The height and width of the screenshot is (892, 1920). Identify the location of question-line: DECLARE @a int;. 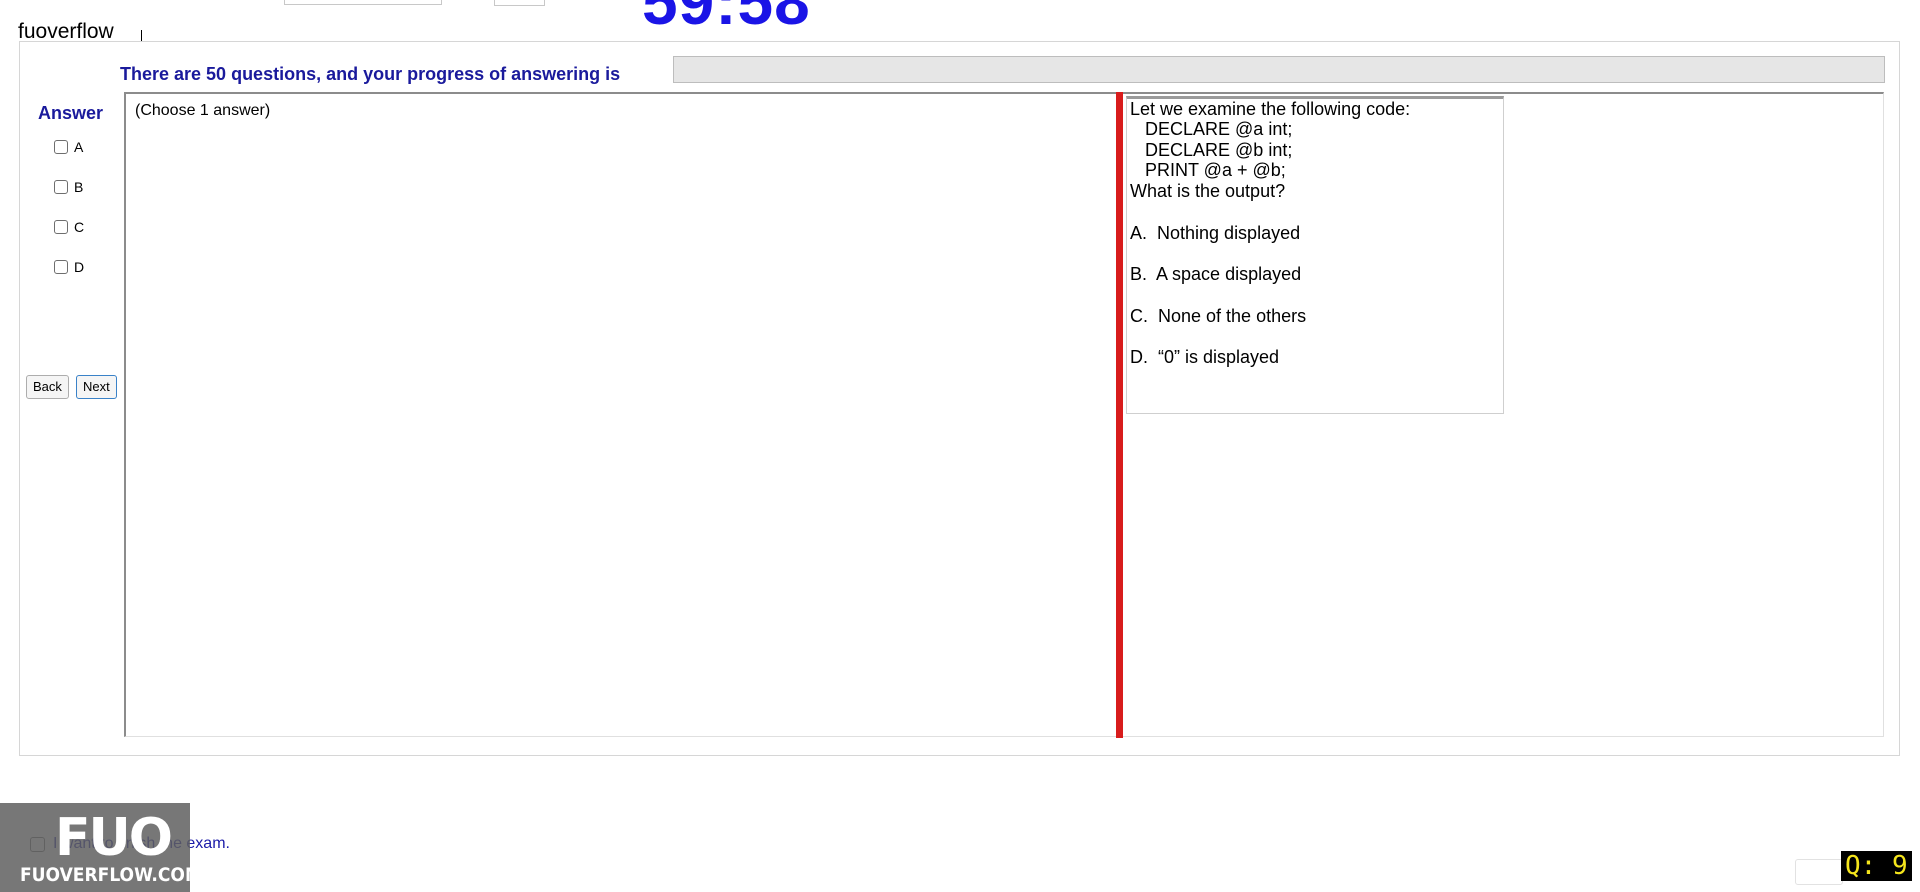
(1211, 129).